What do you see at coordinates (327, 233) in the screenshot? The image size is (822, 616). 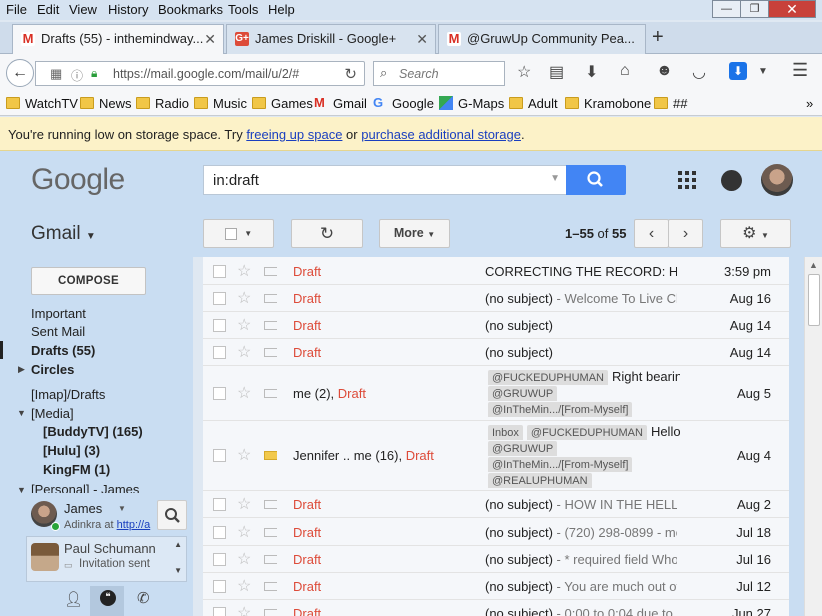 I see `refresh-button: ↻` at bounding box center [327, 233].